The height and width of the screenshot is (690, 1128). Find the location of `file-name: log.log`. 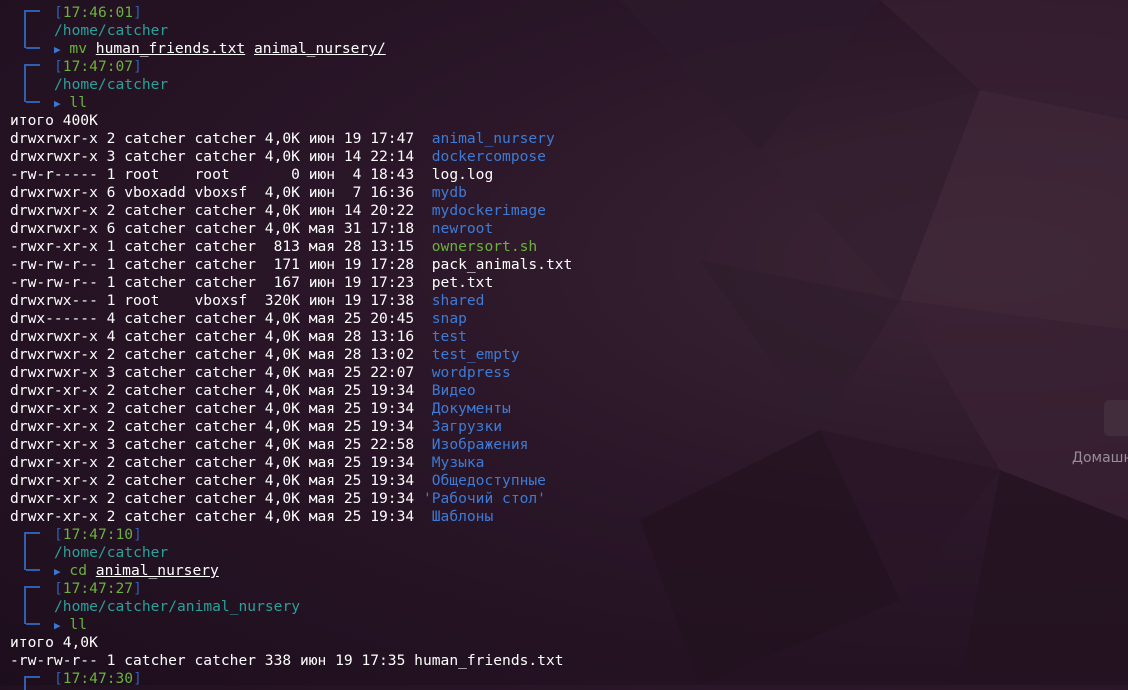

file-name: log.log is located at coordinates (462, 174).